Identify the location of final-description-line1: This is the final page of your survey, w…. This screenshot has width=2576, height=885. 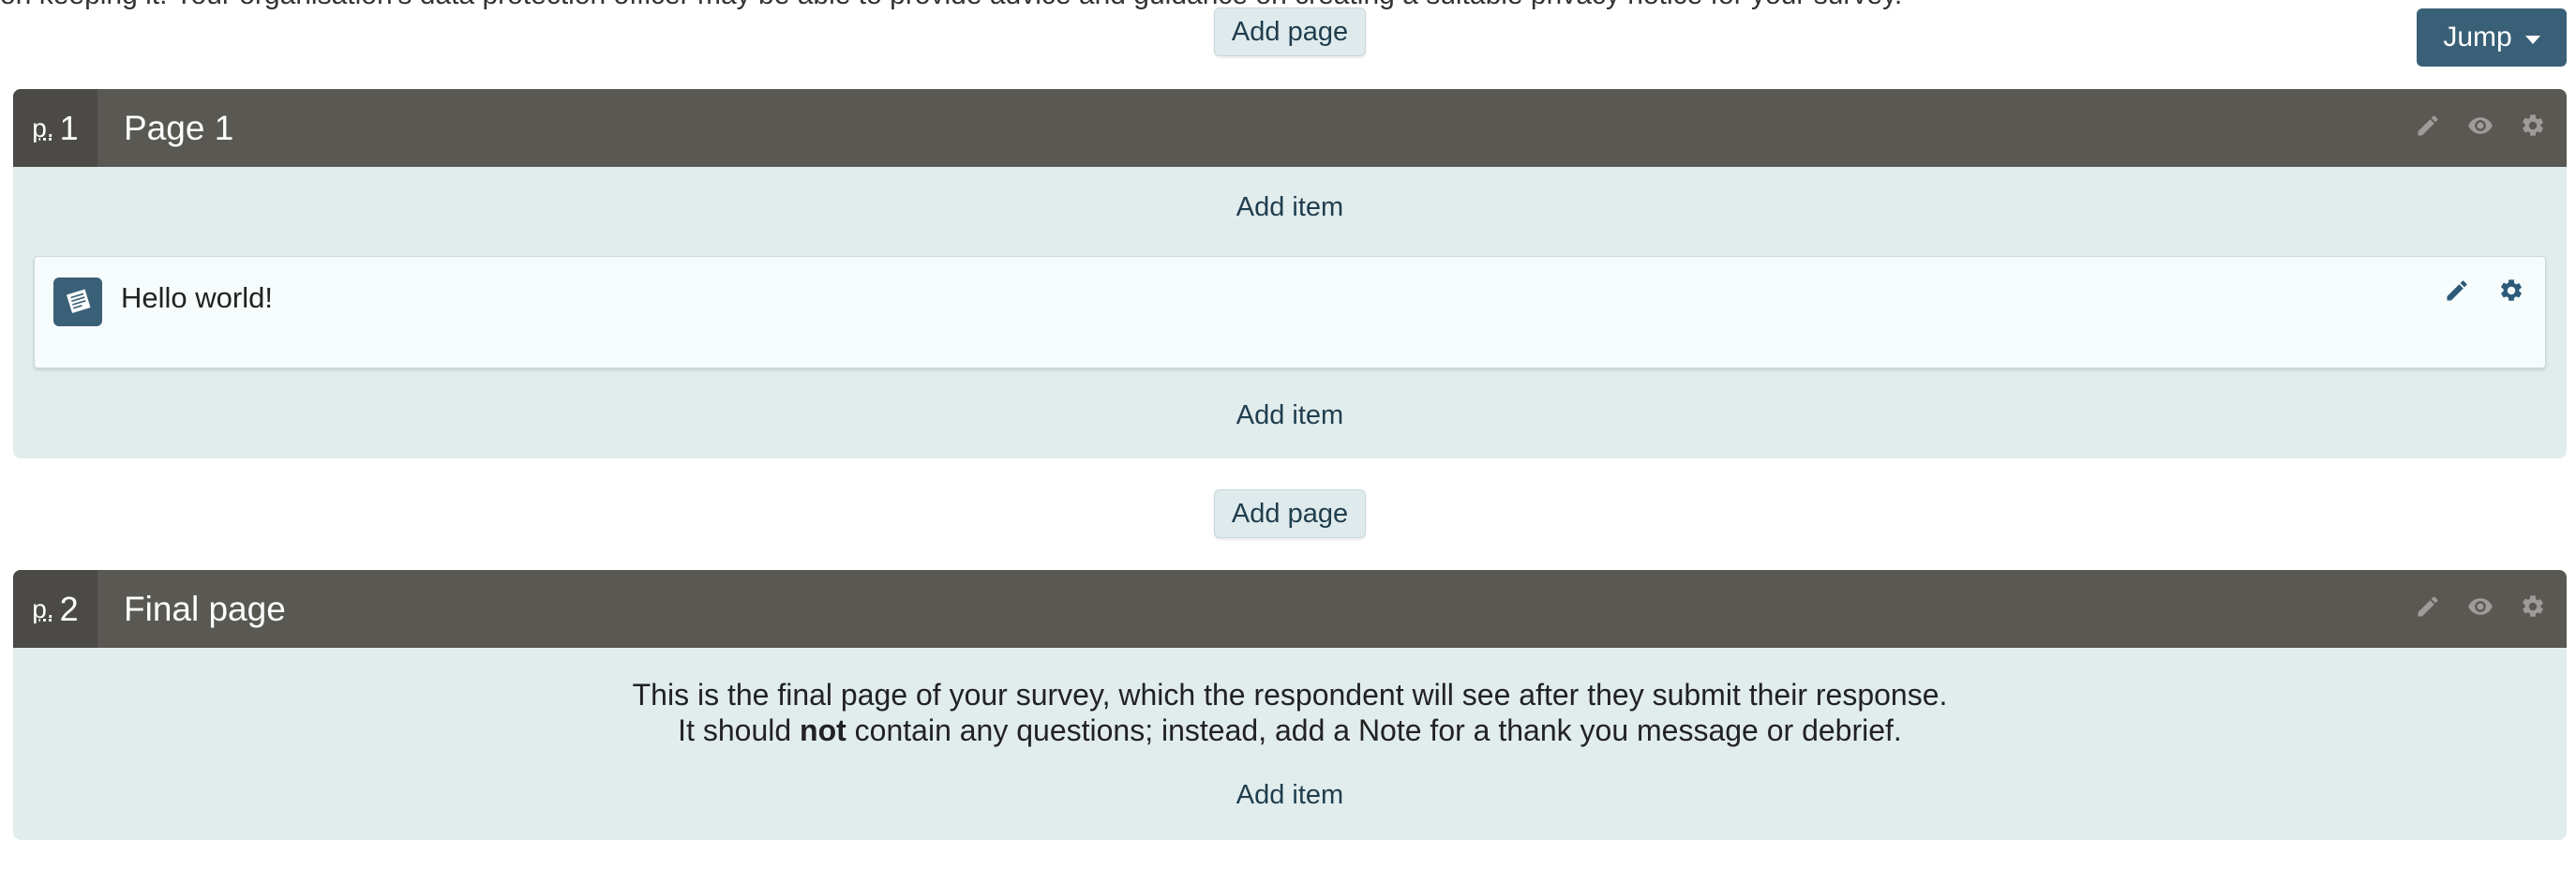
(1290, 695).